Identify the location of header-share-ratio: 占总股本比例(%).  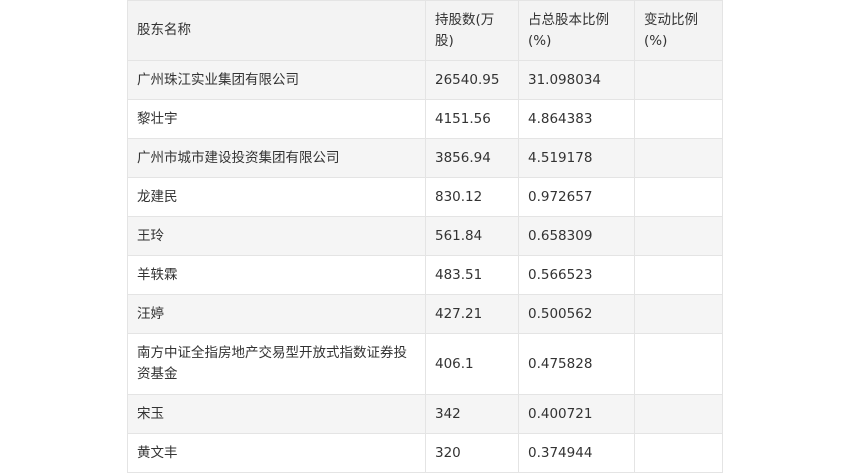
(576, 30).